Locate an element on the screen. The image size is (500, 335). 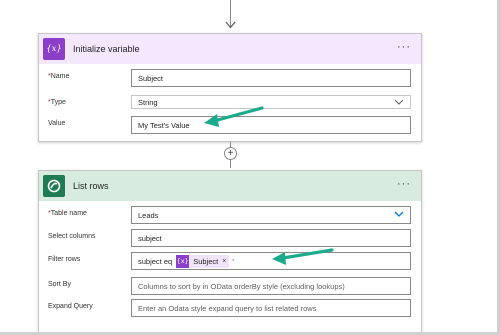
remove-token-icon: × is located at coordinates (225, 261).